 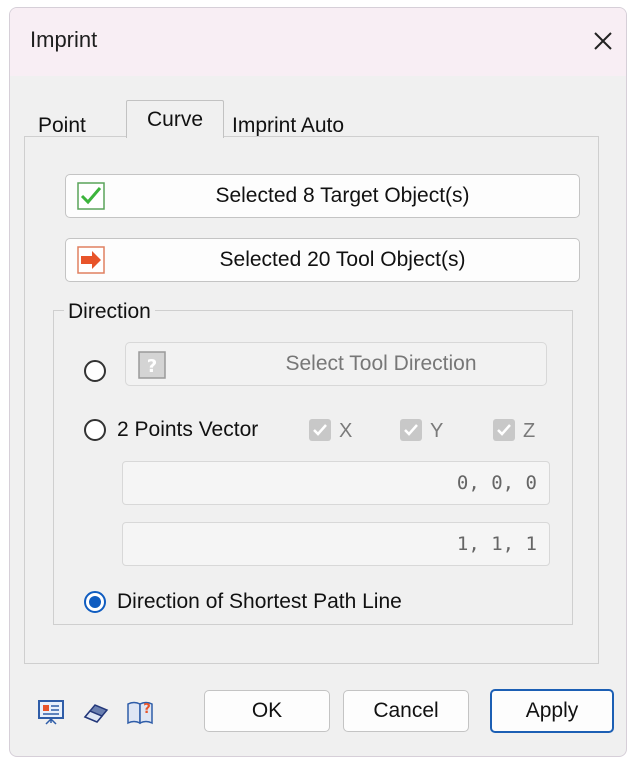 What do you see at coordinates (96, 712) in the screenshot?
I see `eraser-icon` at bounding box center [96, 712].